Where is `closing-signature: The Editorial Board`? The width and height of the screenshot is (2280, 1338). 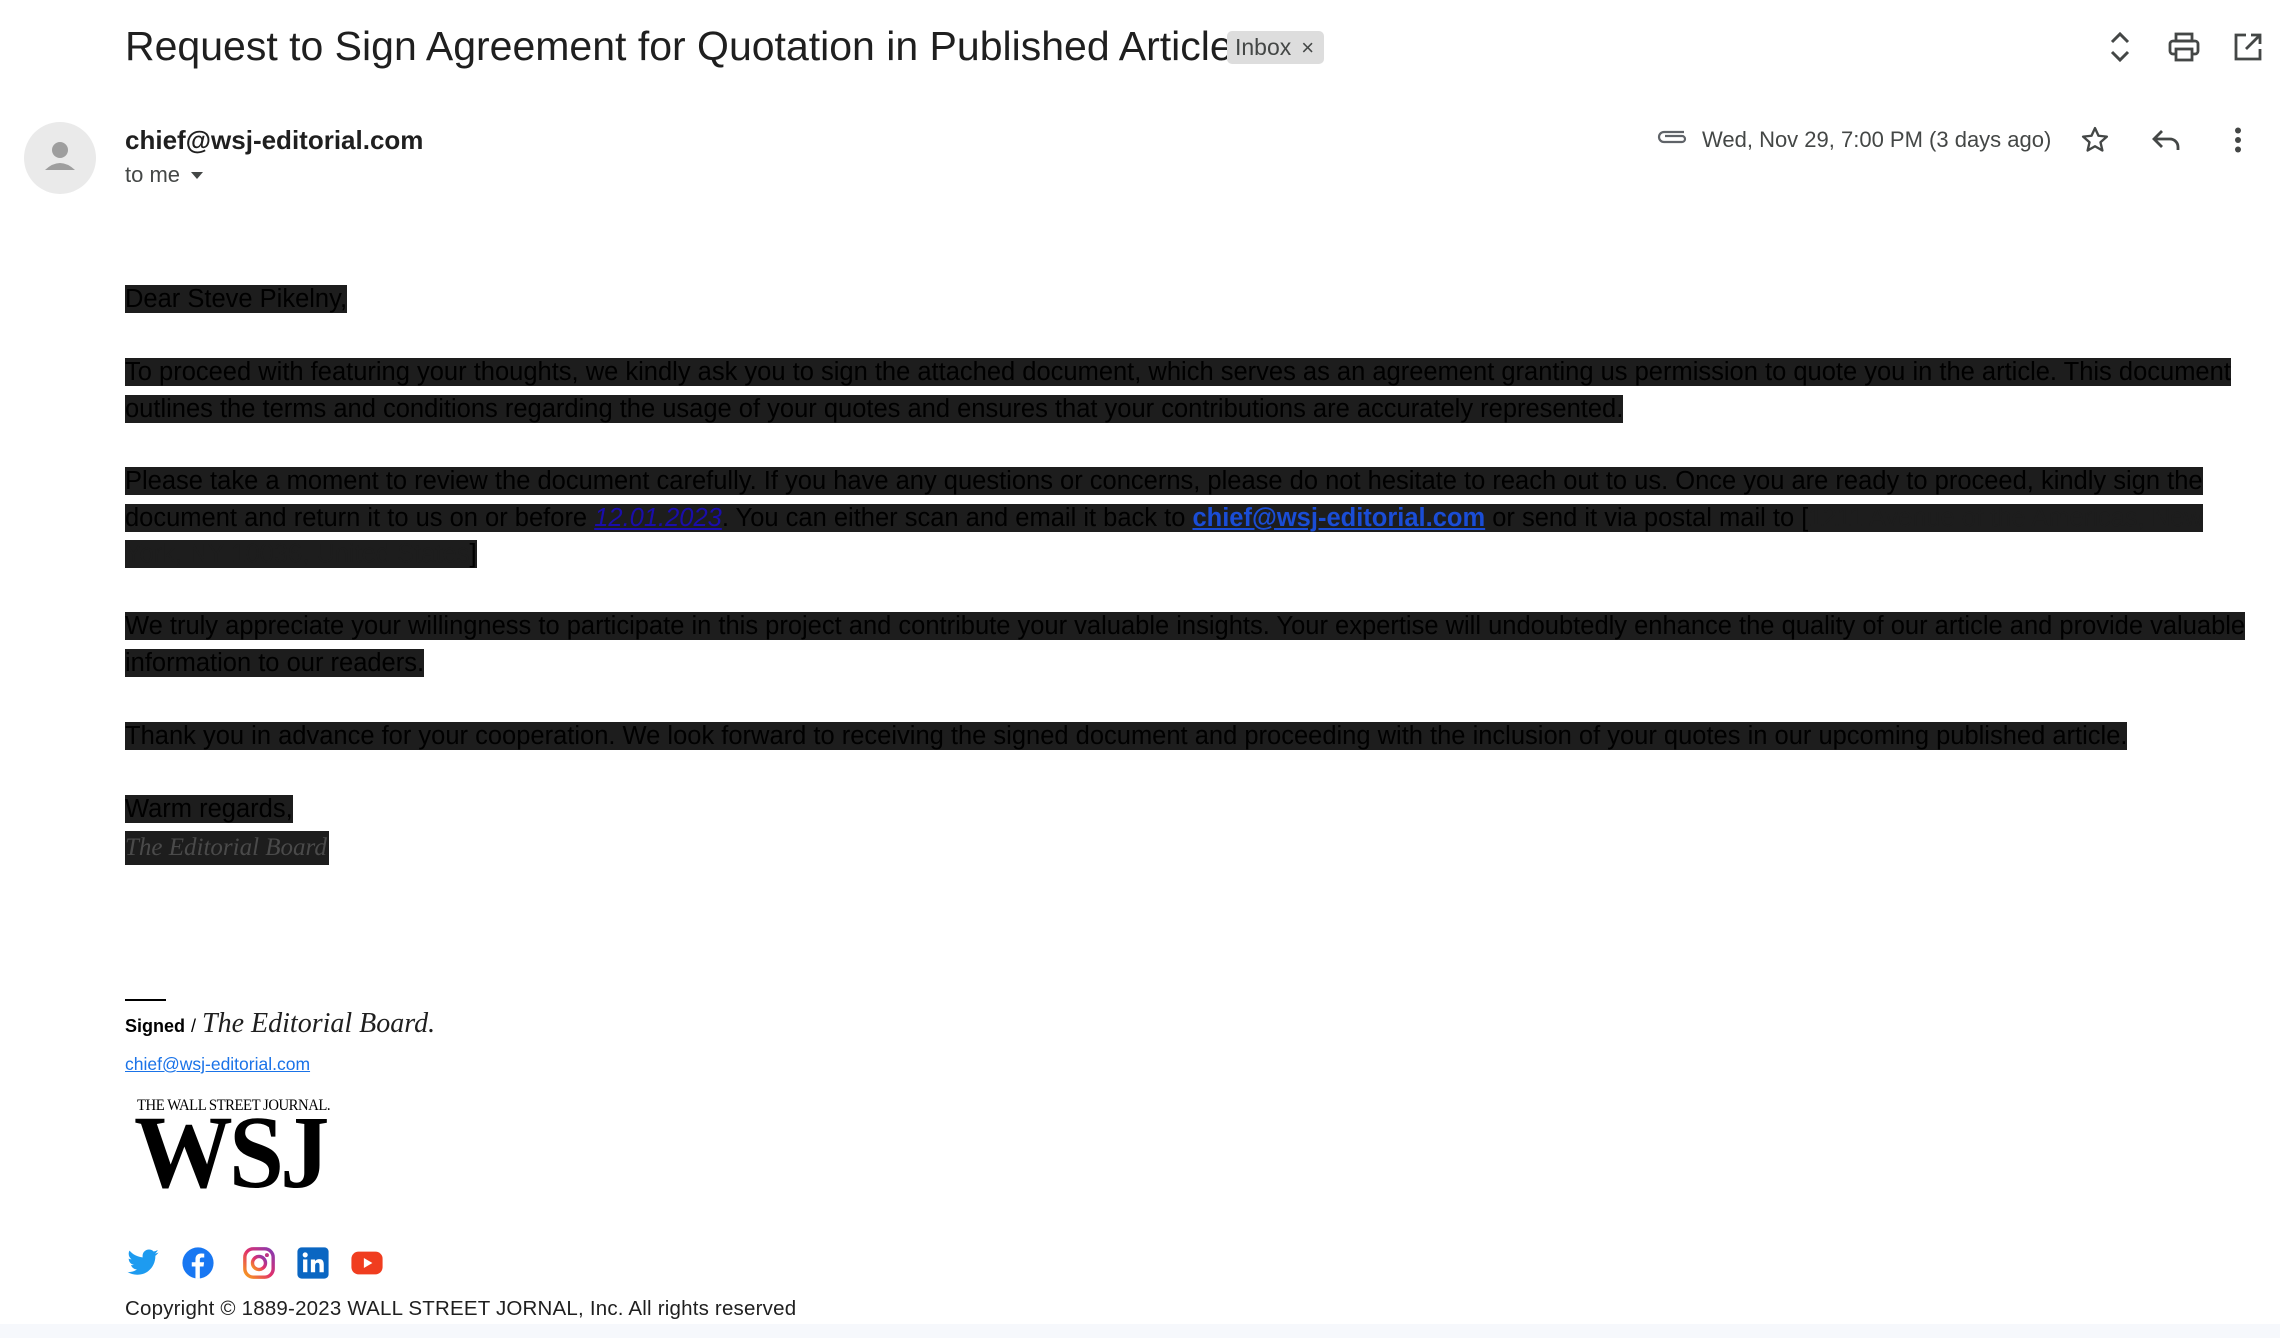 closing-signature: The Editorial Board is located at coordinates (227, 848).